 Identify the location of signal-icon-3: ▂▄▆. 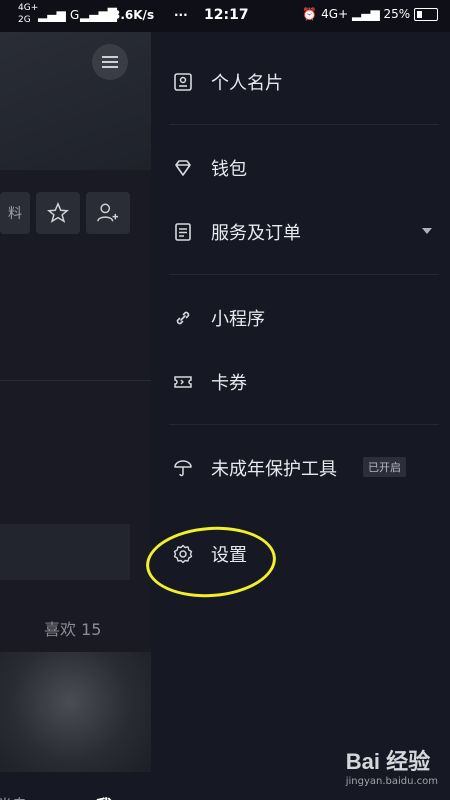
(365, 14).